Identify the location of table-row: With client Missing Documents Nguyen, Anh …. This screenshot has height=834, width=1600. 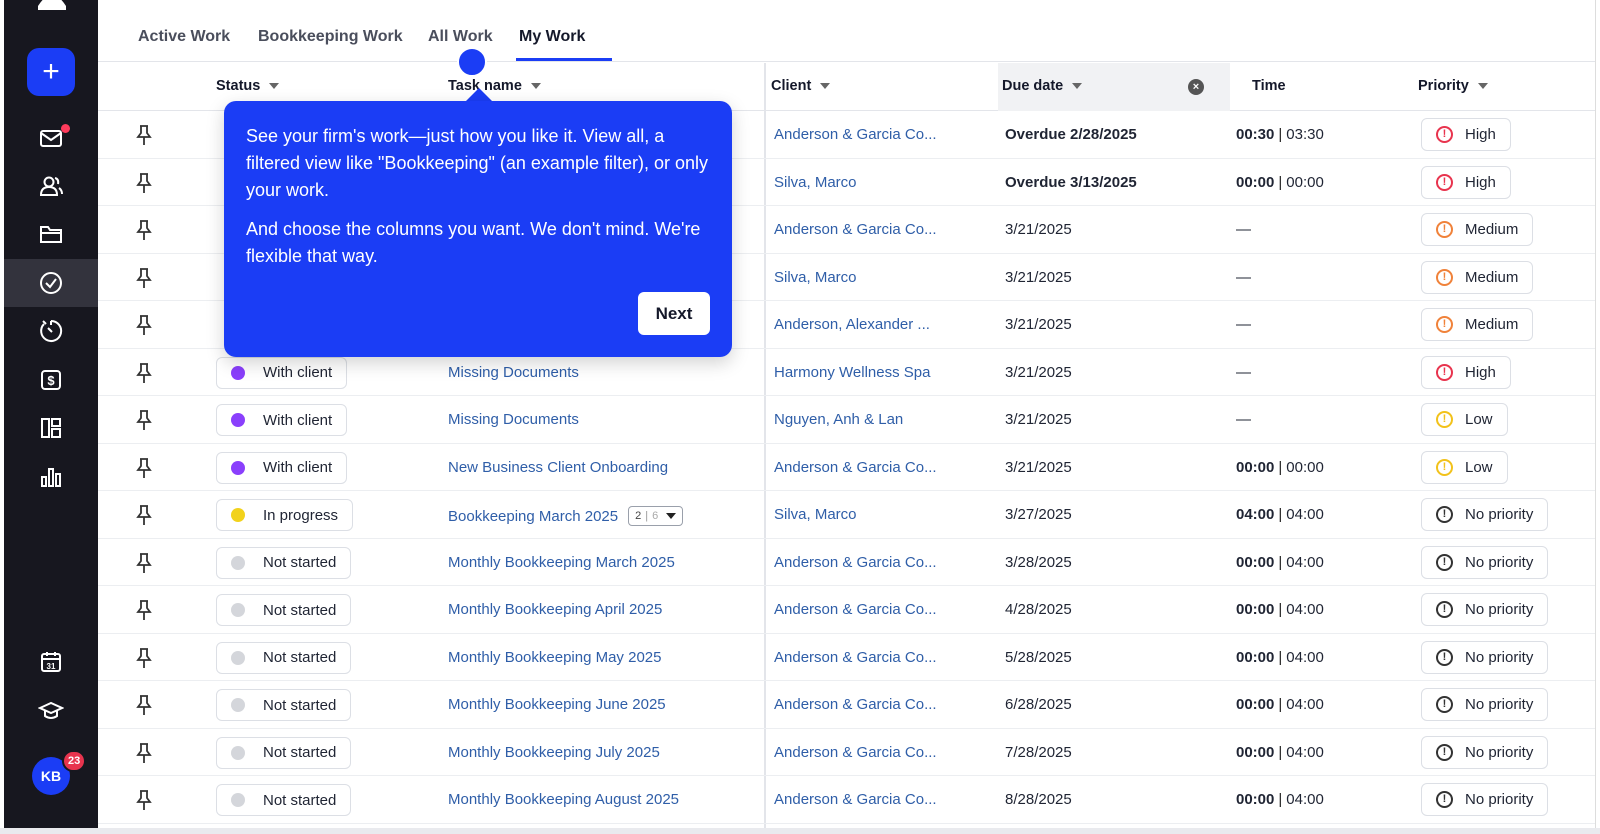
(846, 420).